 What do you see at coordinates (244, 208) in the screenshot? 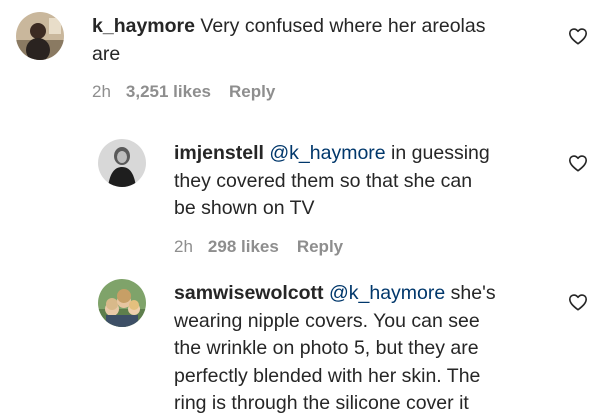
I see `comment-text-line: be shown on TV` at bounding box center [244, 208].